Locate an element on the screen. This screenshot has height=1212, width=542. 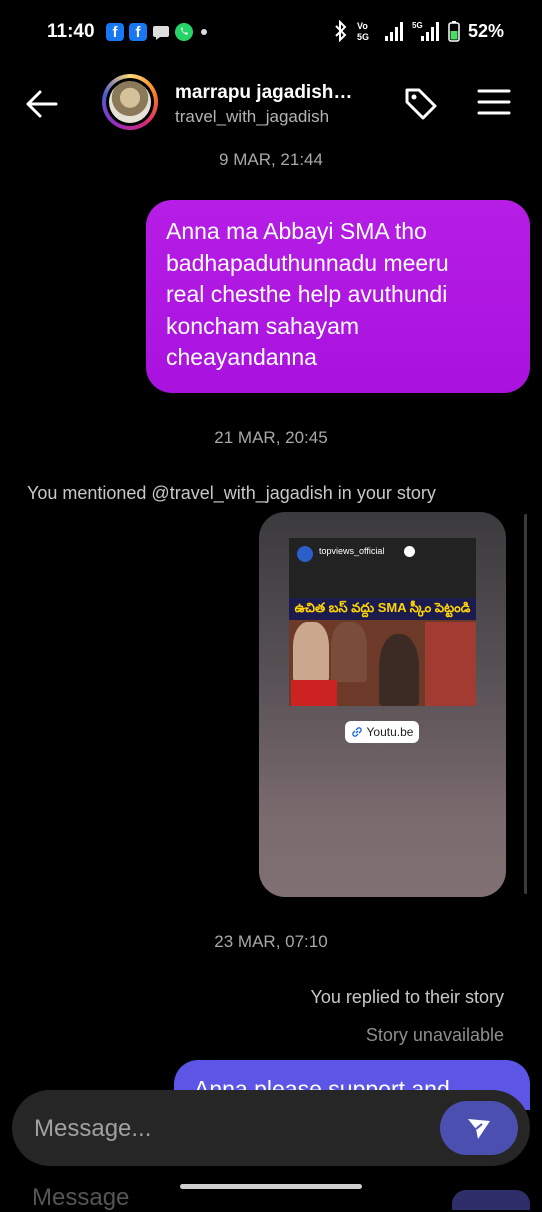
composer-shadow-text: Message is located at coordinates (81, 1197).